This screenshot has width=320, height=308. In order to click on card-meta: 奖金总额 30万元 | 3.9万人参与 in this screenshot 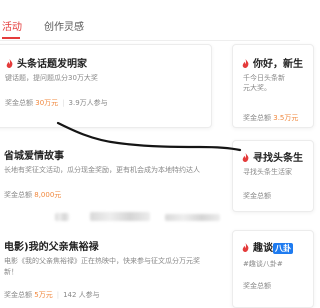, I will do `click(56, 103)`.